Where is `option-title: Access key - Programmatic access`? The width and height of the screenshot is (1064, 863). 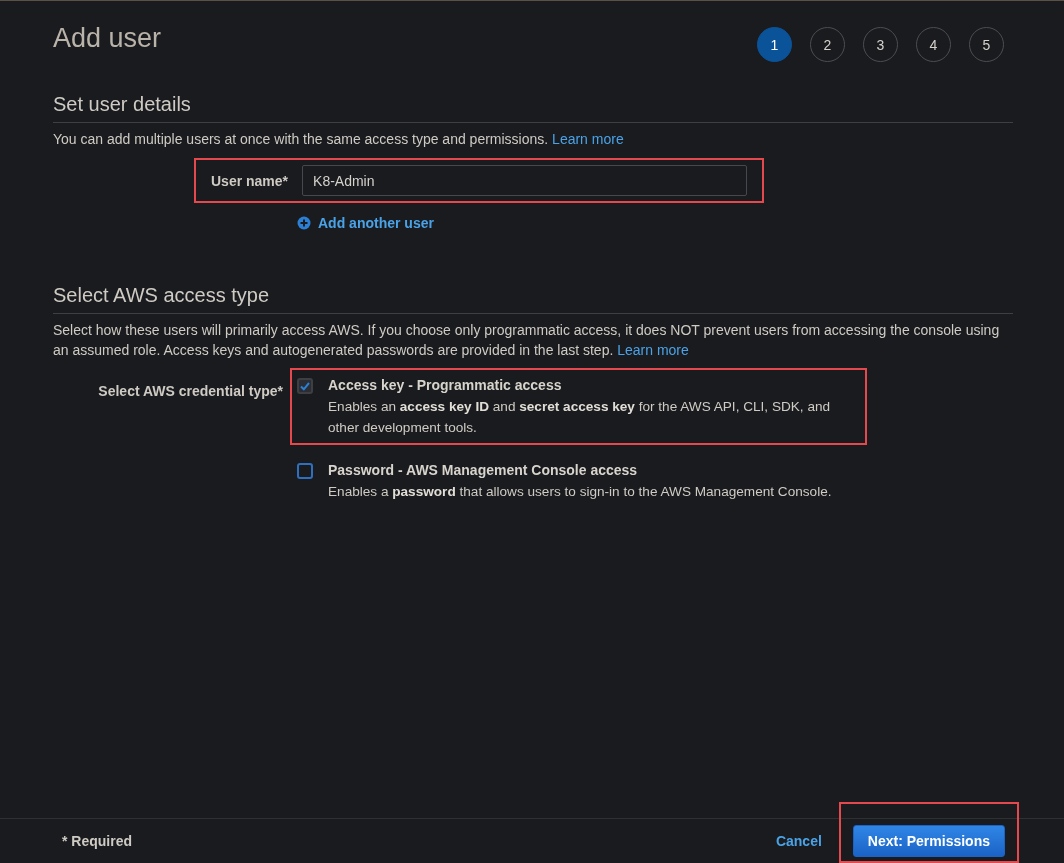
option-title: Access key - Programmatic access is located at coordinates (445, 385).